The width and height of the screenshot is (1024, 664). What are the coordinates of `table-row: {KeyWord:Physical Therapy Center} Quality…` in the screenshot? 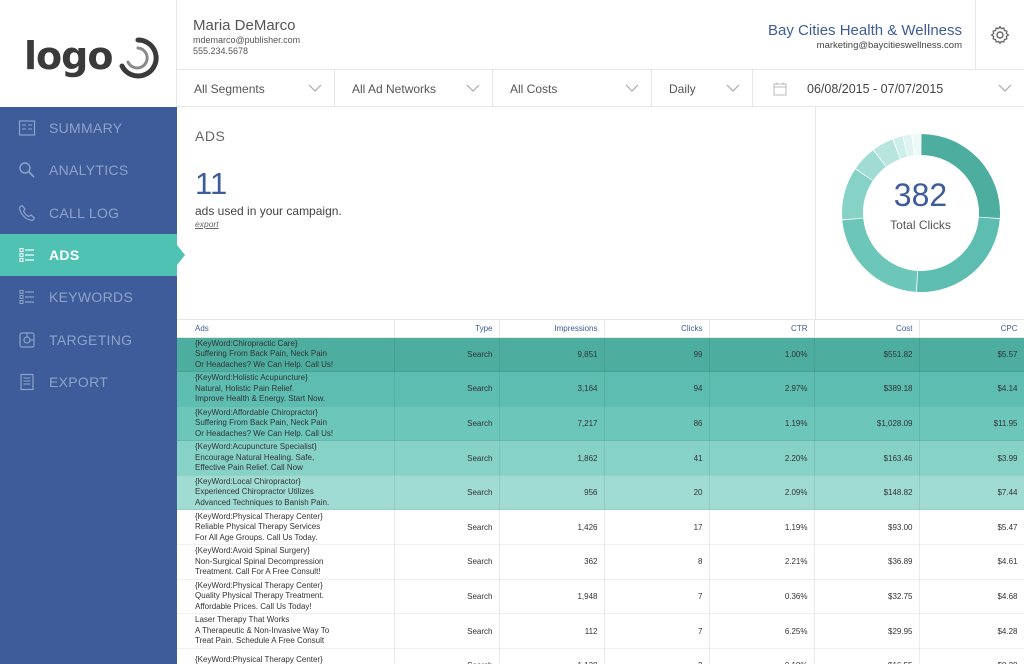 It's located at (600, 597).